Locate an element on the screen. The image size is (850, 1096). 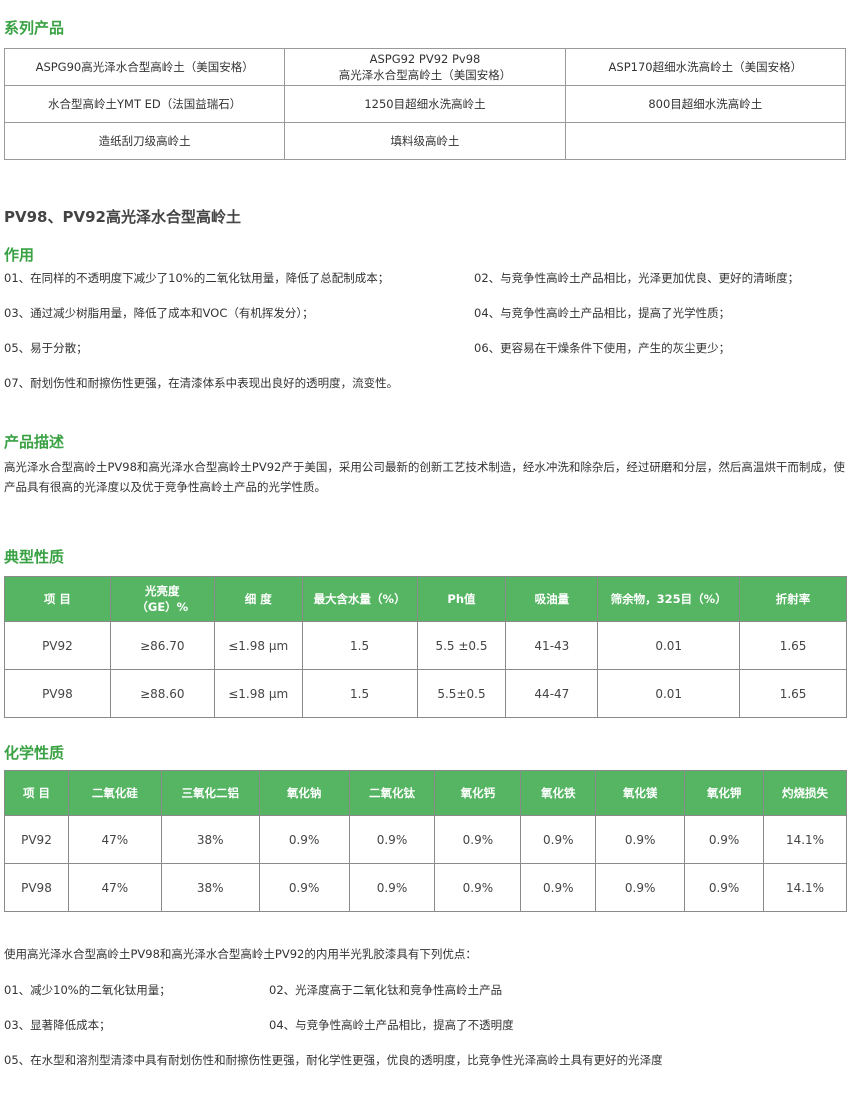
uses-item: 05、易于分散； is located at coordinates (46, 348).